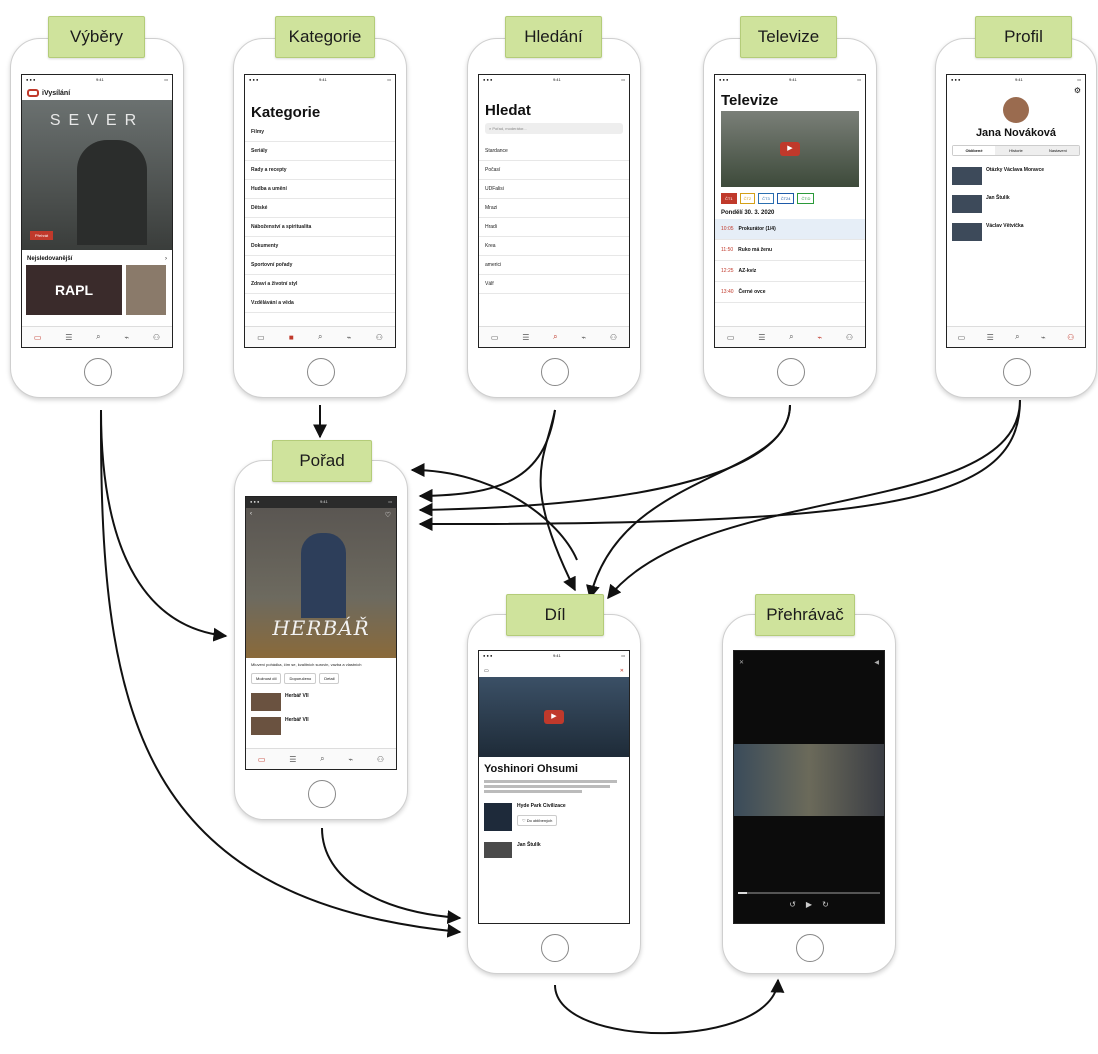  What do you see at coordinates (1016, 176) in the screenshot?
I see `profile-list-item: Otázky Václava Moravce` at bounding box center [1016, 176].